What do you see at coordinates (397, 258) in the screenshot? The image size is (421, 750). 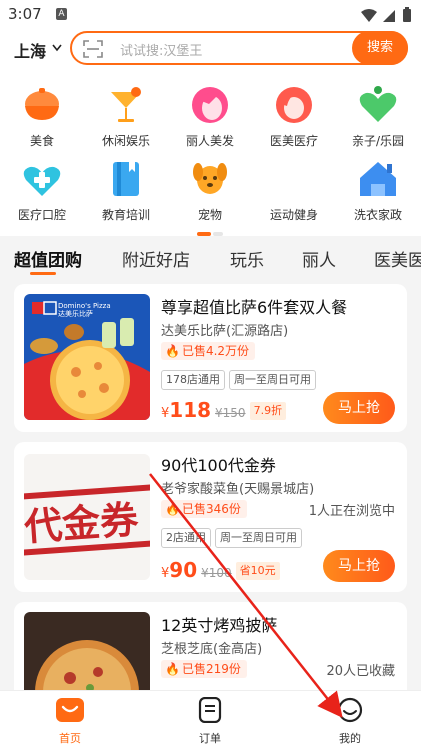 I see `tab-medical-beauty: 医美医` at bounding box center [397, 258].